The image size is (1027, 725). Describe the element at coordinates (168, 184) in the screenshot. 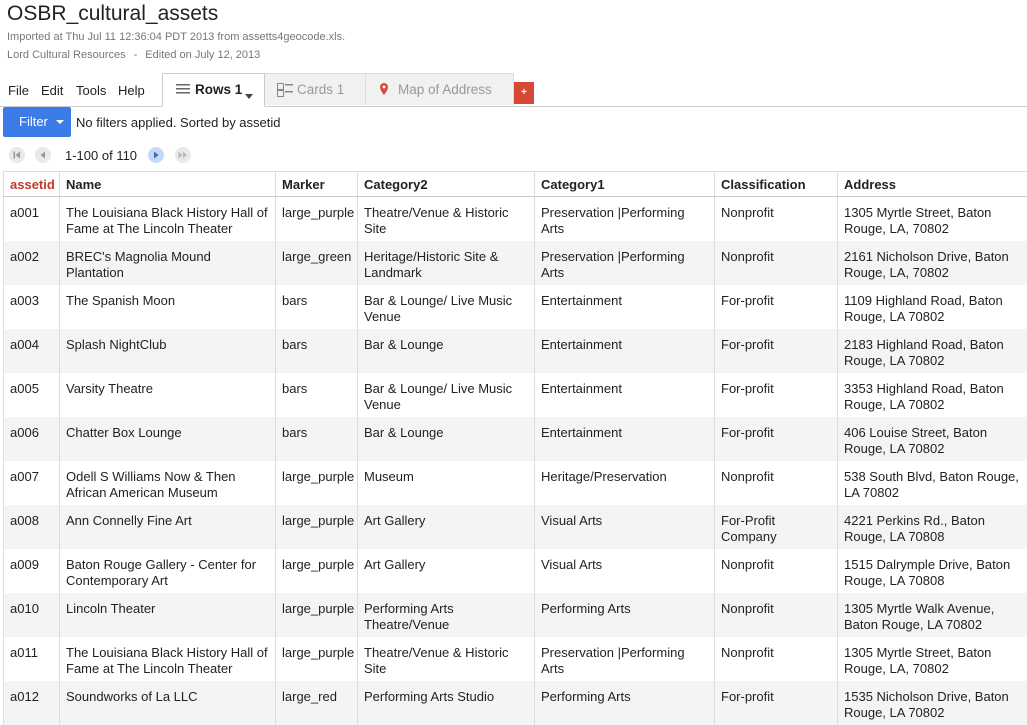

I see `column-header-name: Name` at that location.